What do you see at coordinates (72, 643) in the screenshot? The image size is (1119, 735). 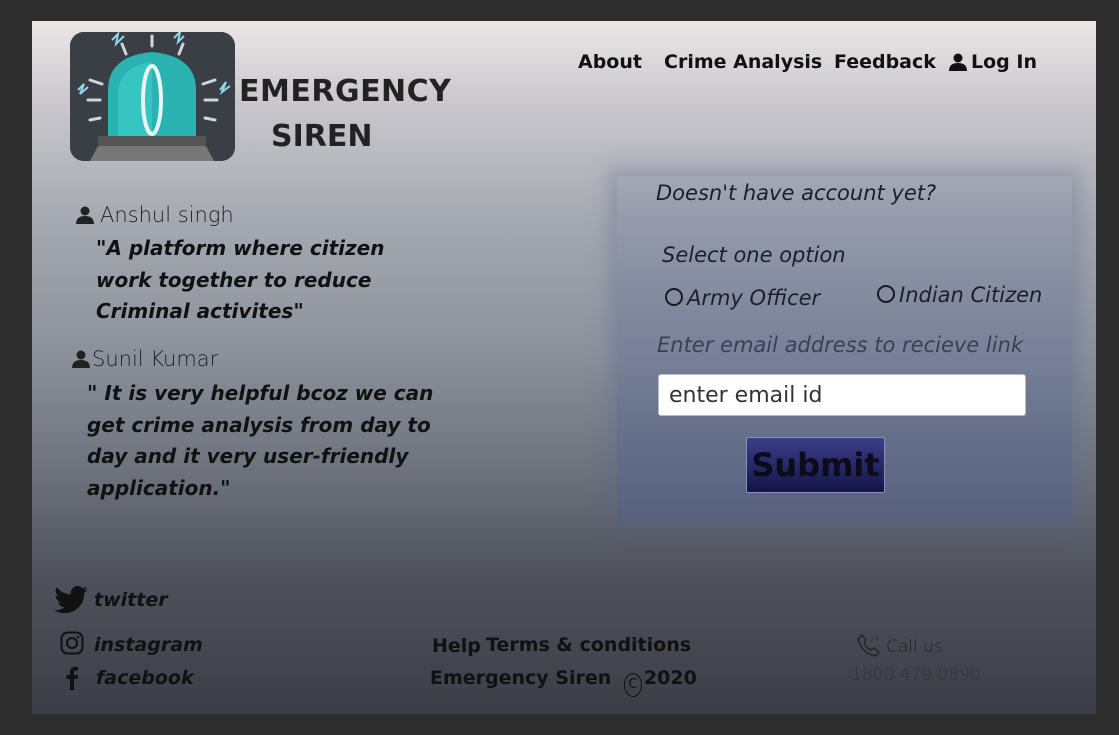 I see `instagram-icon` at bounding box center [72, 643].